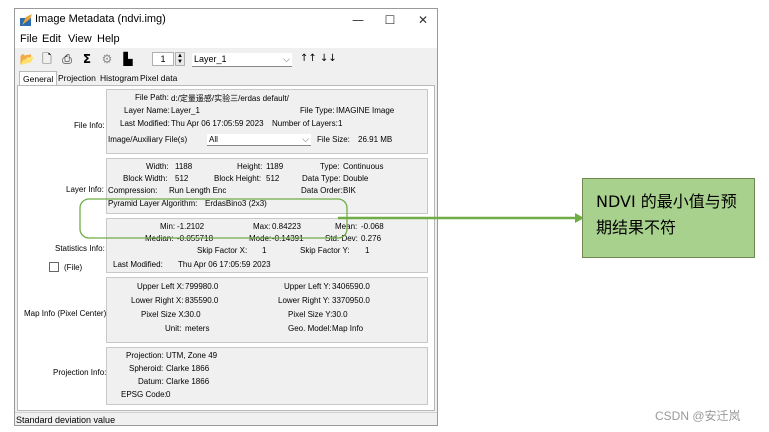 Image resolution: width=769 pixels, height=432 pixels. What do you see at coordinates (26, 20) in the screenshot?
I see `app-icon` at bounding box center [26, 20].